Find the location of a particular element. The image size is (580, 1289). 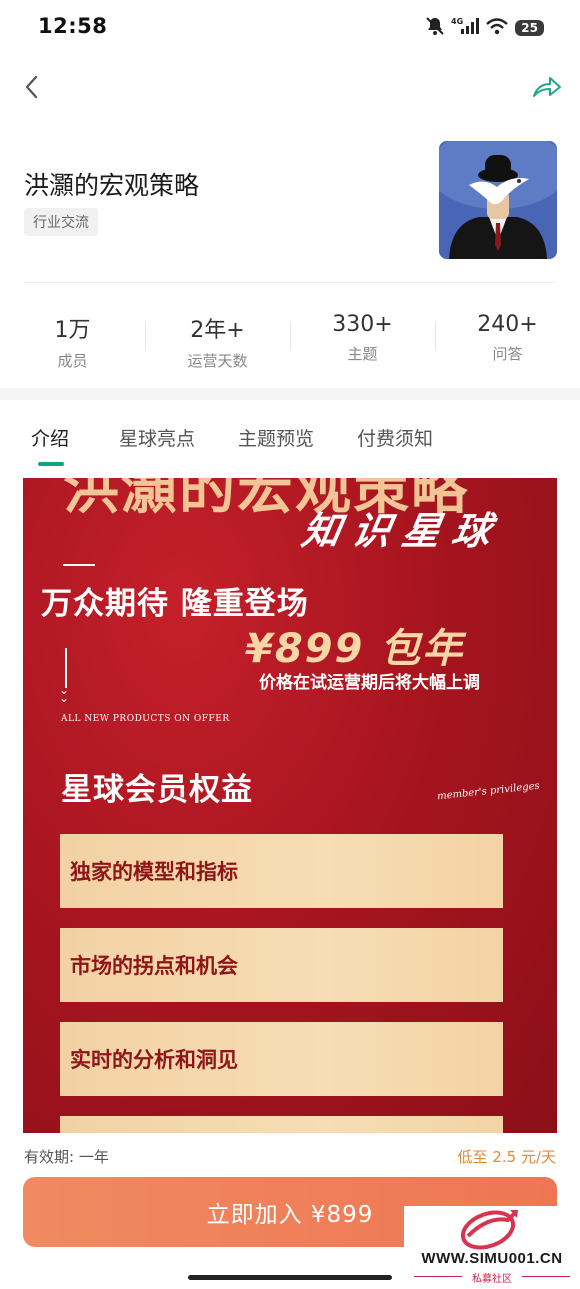

poster-rule is located at coordinates (79, 565).